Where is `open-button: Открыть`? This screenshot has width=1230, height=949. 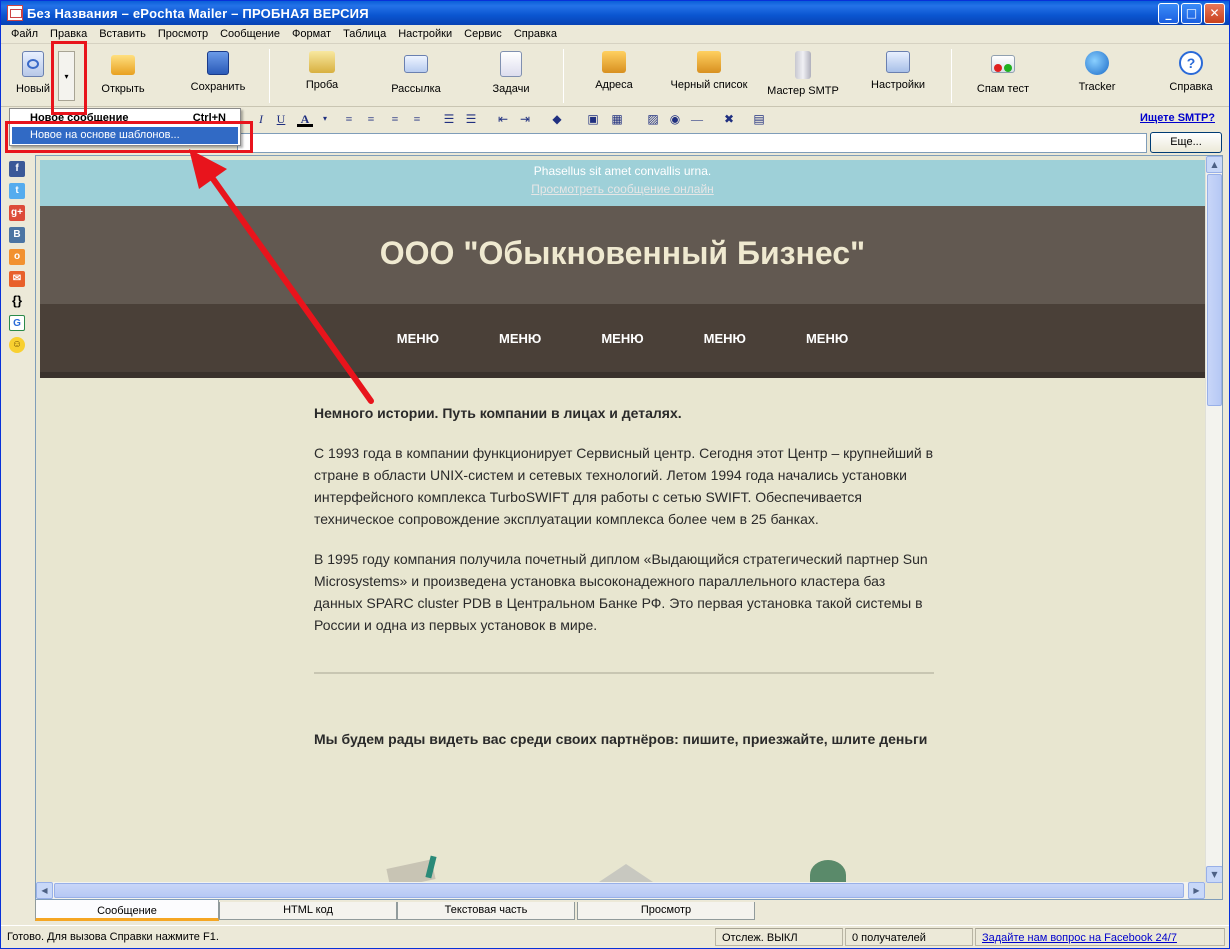 open-button: Открыть is located at coordinates (123, 73).